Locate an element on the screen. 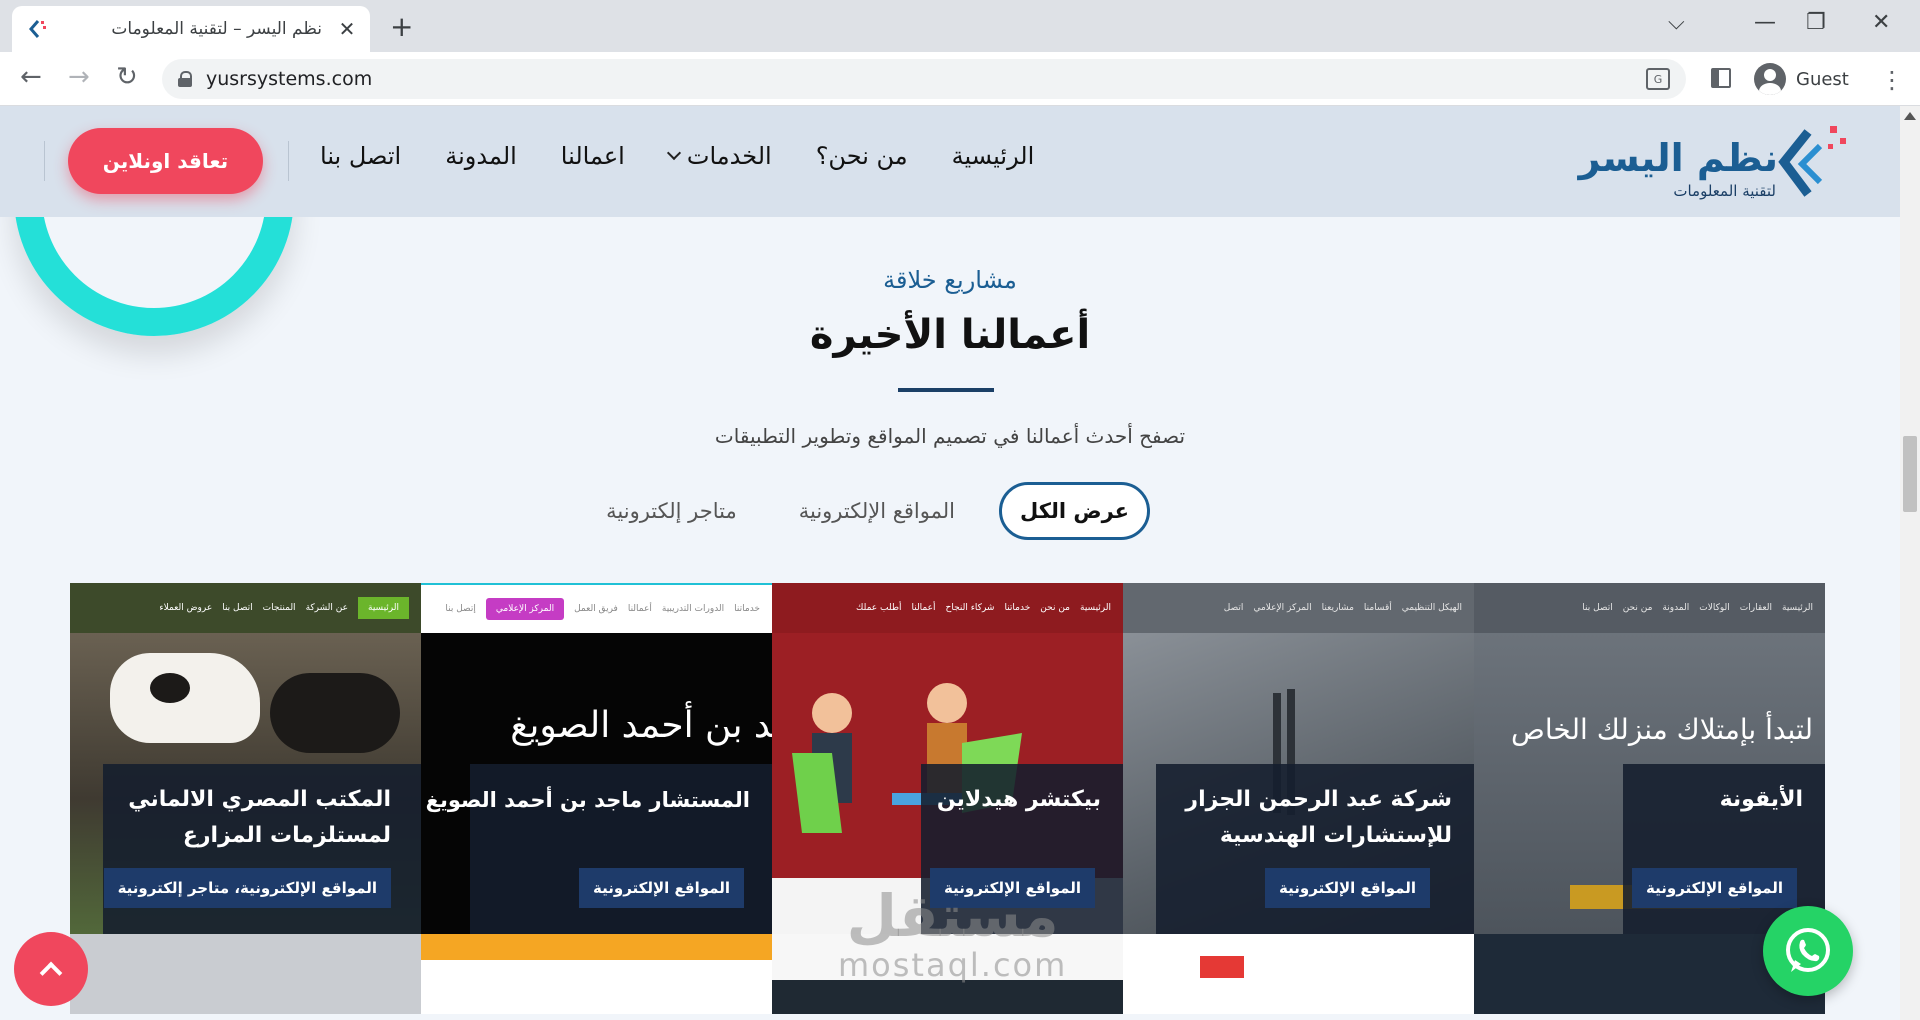 The image size is (1920, 1020). logo-mark-icon is located at coordinates (1812, 161).